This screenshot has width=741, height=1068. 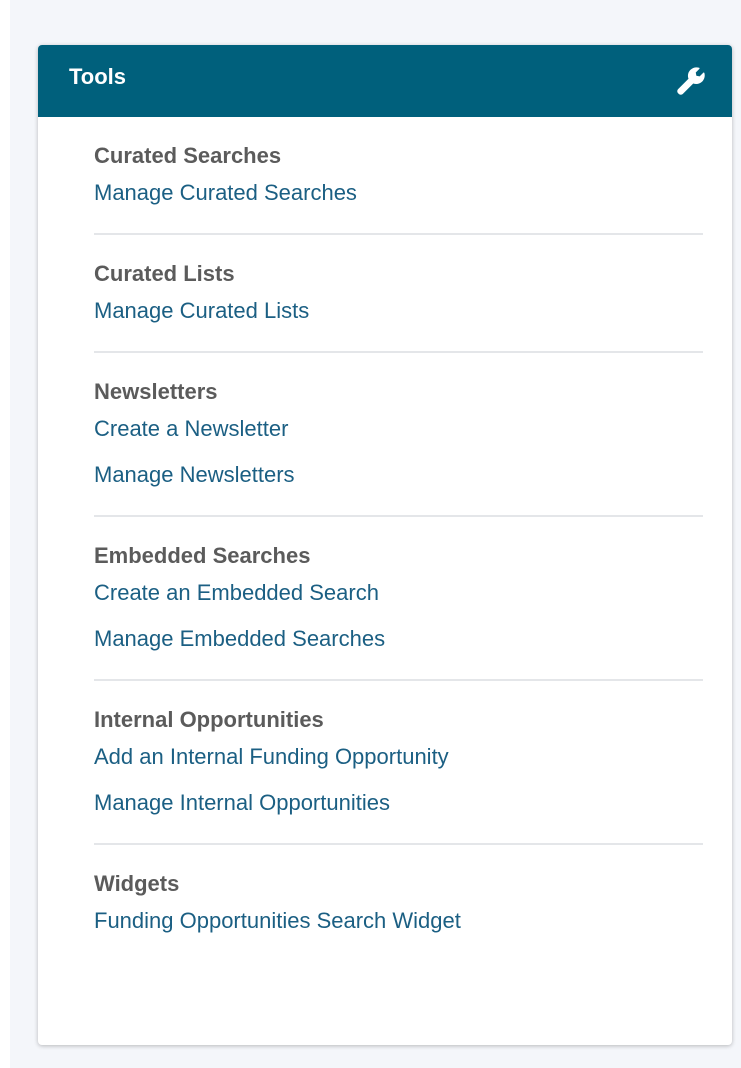 I want to click on section-heading: Curated Searches, so click(x=188, y=155).